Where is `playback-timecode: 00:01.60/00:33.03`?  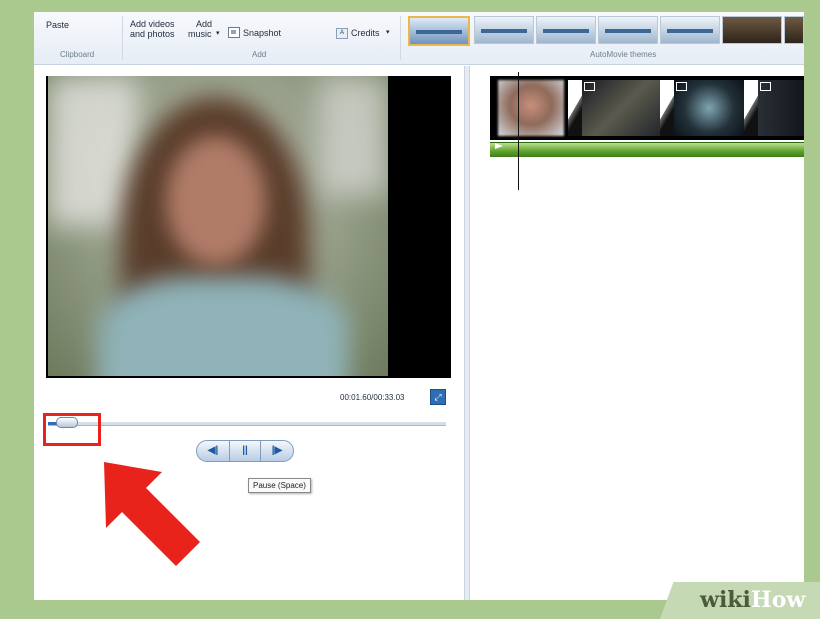
playback-timecode: 00:01.60/00:33.03 is located at coordinates (372, 397).